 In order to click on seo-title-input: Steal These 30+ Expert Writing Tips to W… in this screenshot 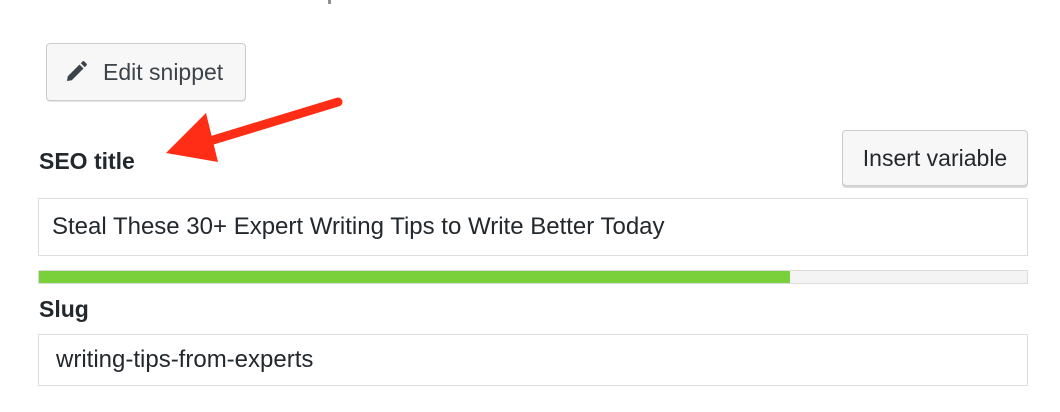, I will do `click(533, 227)`.